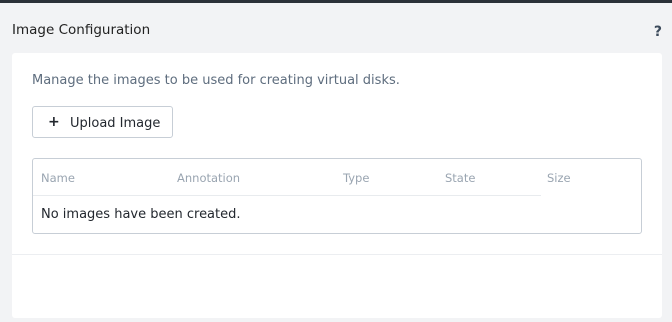  What do you see at coordinates (58, 178) in the screenshot?
I see `column-header-name: Name` at bounding box center [58, 178].